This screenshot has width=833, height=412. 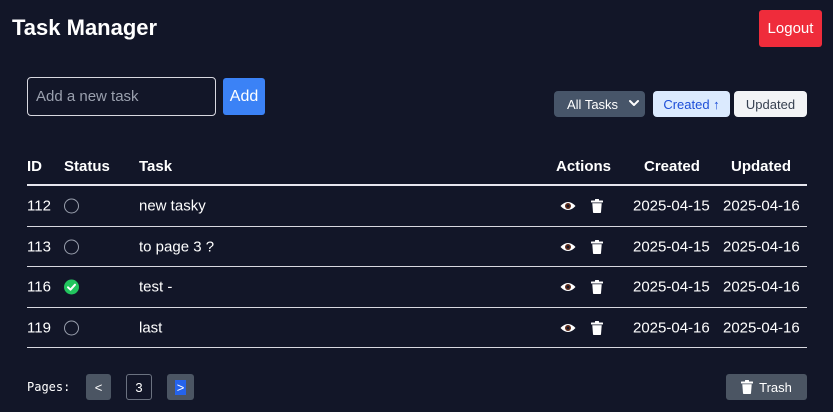 I want to click on table-row: 112 new tasky 2025-04-15 2025-04-16, so click(x=416, y=206).